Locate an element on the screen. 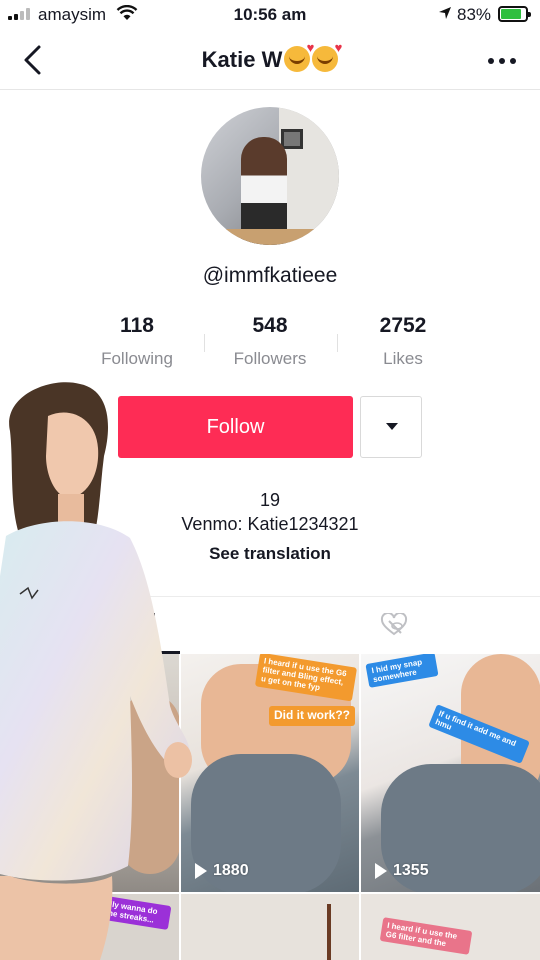 The height and width of the screenshot is (960, 540). avatar-floor is located at coordinates (270, 237).